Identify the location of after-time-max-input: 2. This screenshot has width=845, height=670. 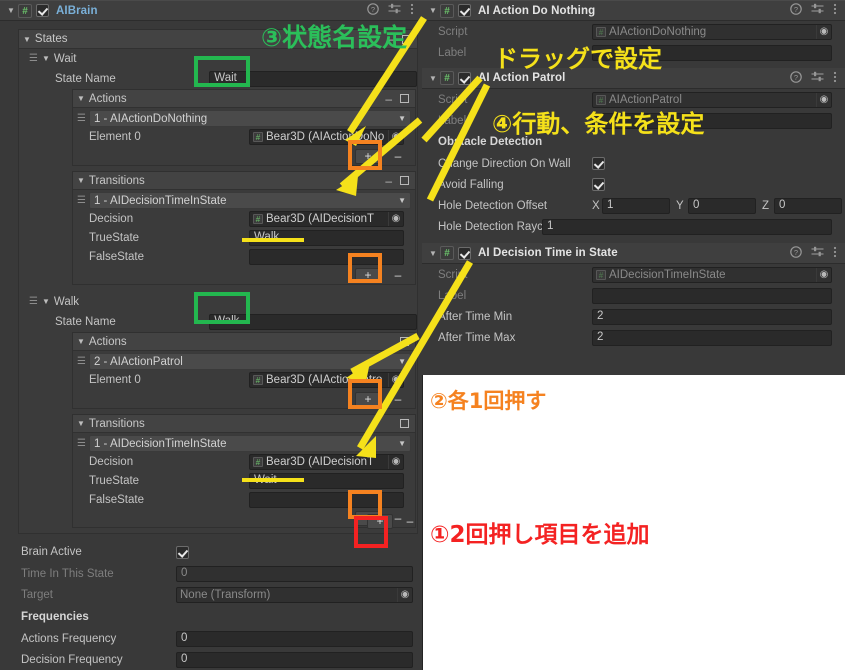
(712, 337).